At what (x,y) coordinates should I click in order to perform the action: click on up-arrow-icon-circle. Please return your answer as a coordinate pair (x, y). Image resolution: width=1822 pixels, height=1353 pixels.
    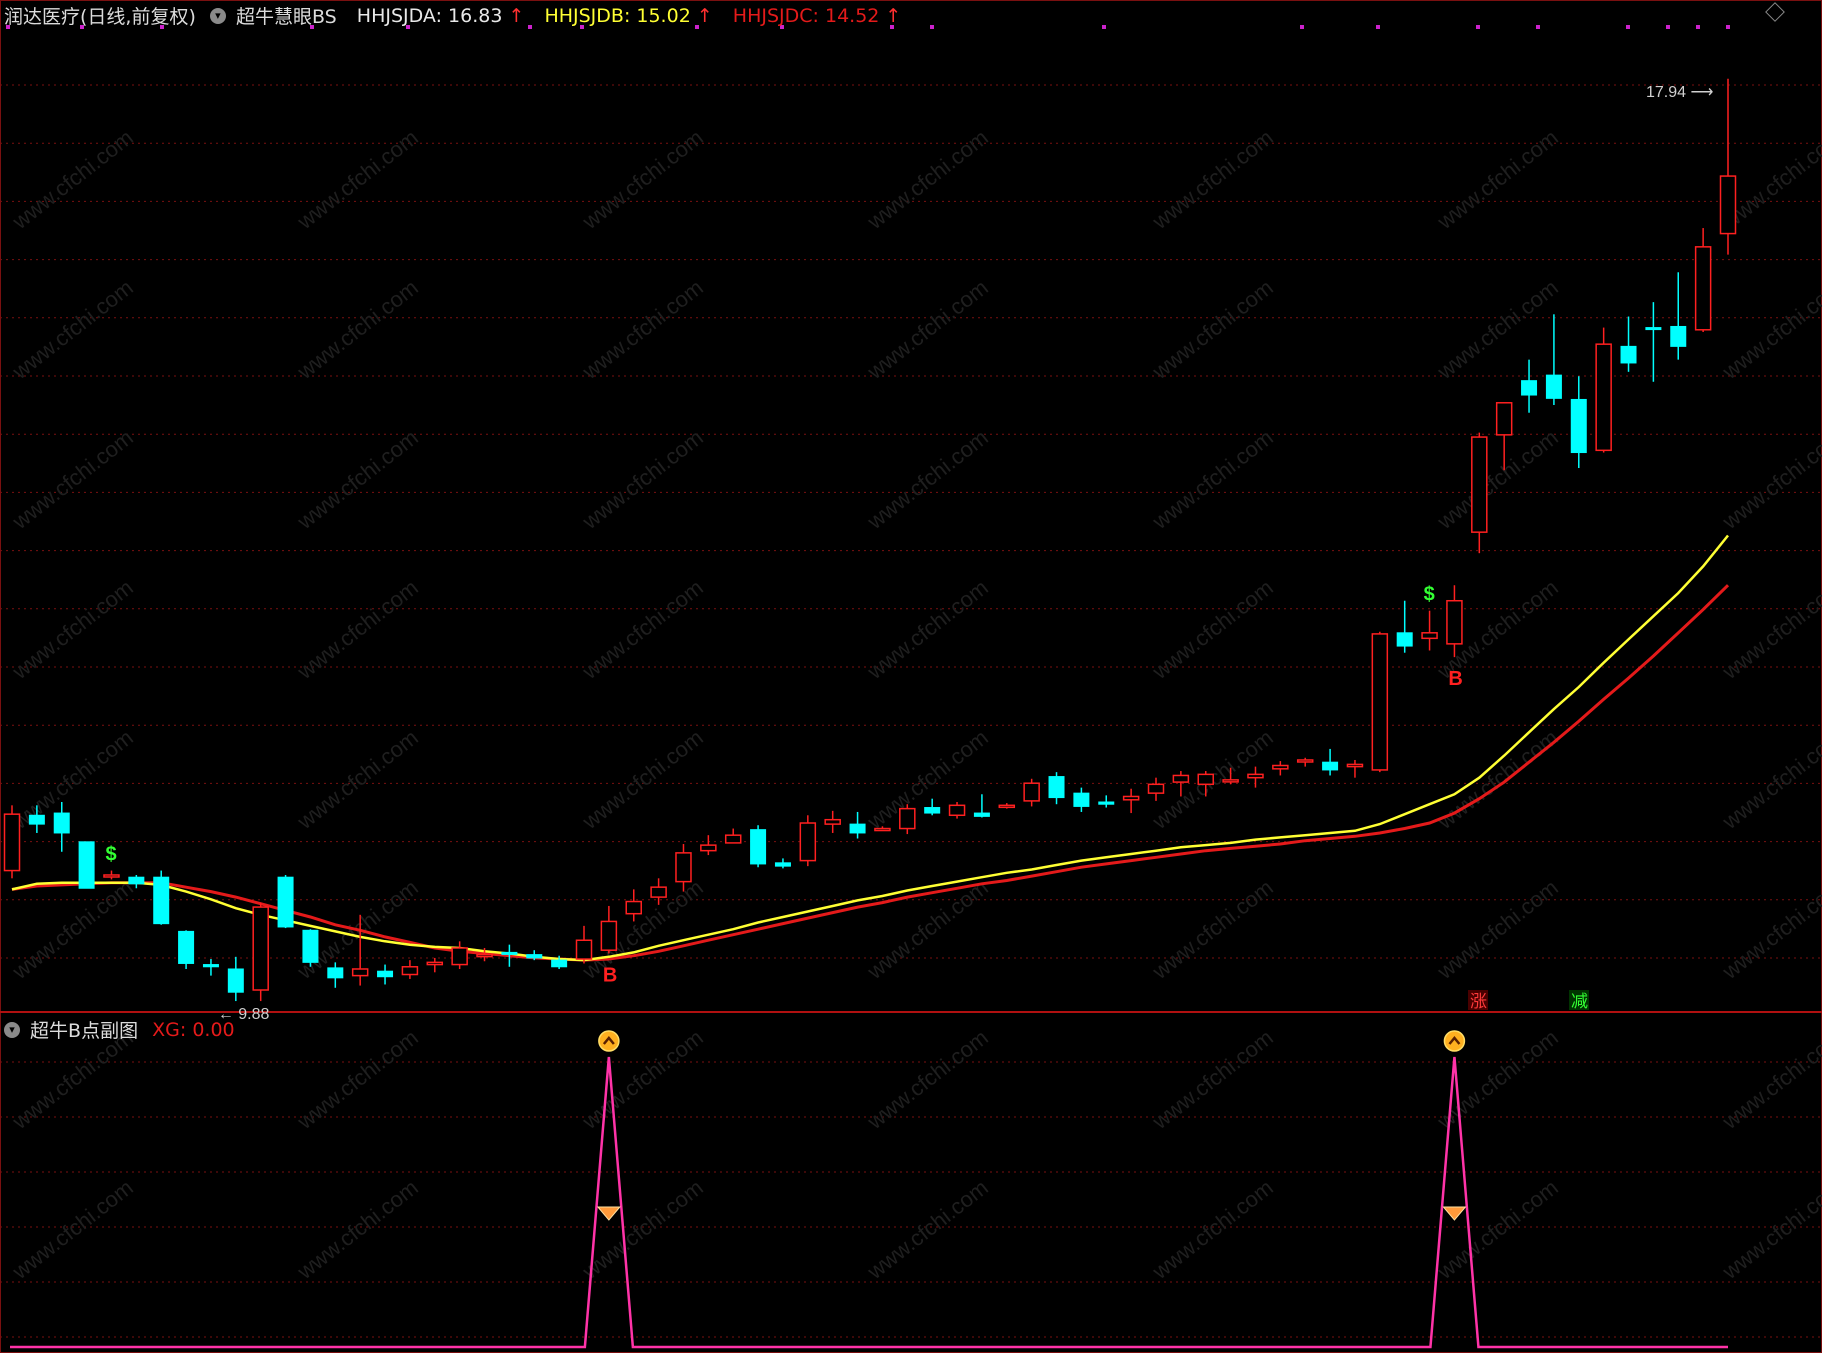
    Looking at the image, I should click on (1454, 1041).